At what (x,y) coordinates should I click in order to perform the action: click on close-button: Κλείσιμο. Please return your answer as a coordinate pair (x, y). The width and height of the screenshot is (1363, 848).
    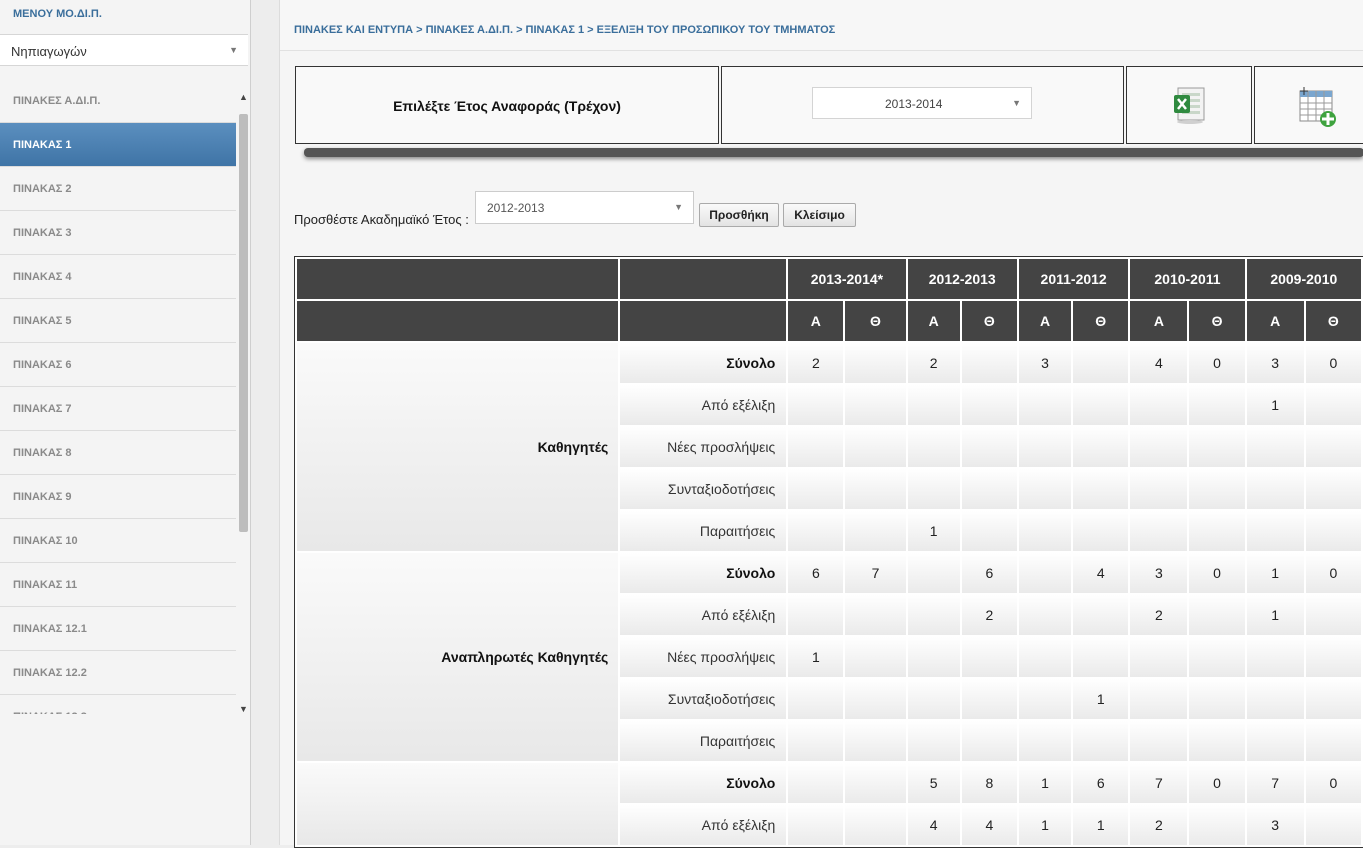
    Looking at the image, I should click on (819, 215).